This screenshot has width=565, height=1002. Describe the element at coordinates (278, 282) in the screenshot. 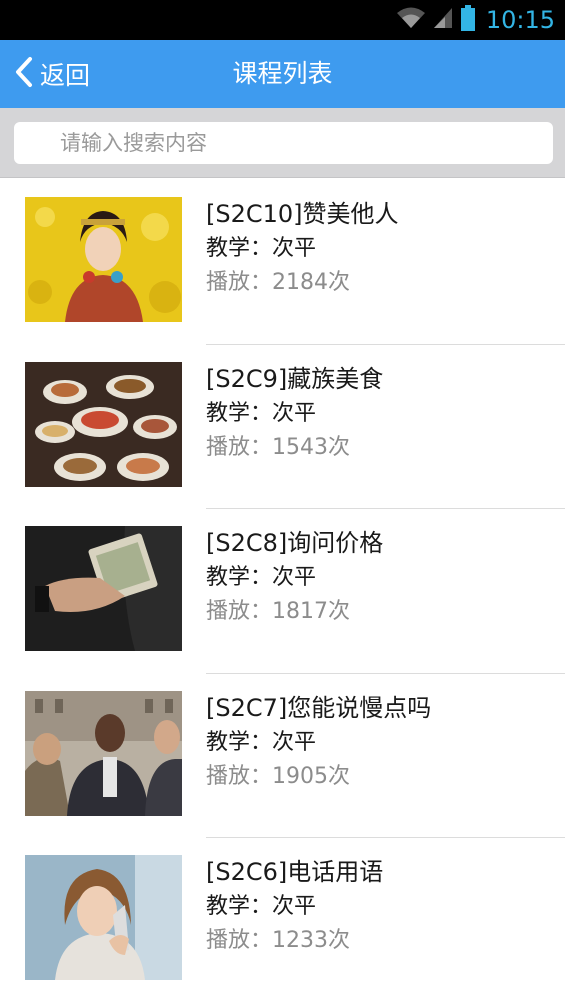

I see `course-play-count: 播放：2184次` at that location.